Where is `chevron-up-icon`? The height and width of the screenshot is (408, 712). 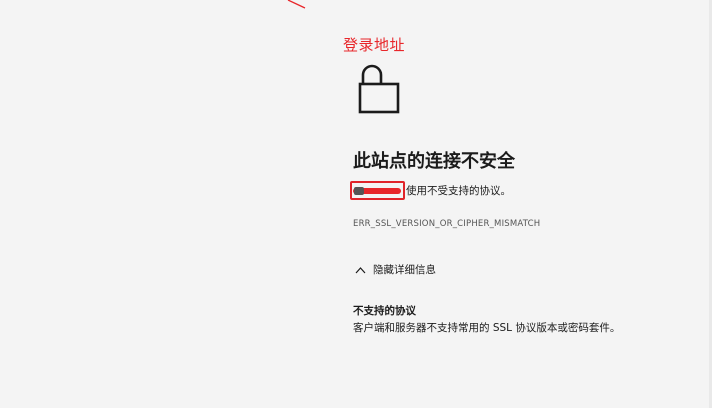
chevron-up-icon is located at coordinates (360, 269).